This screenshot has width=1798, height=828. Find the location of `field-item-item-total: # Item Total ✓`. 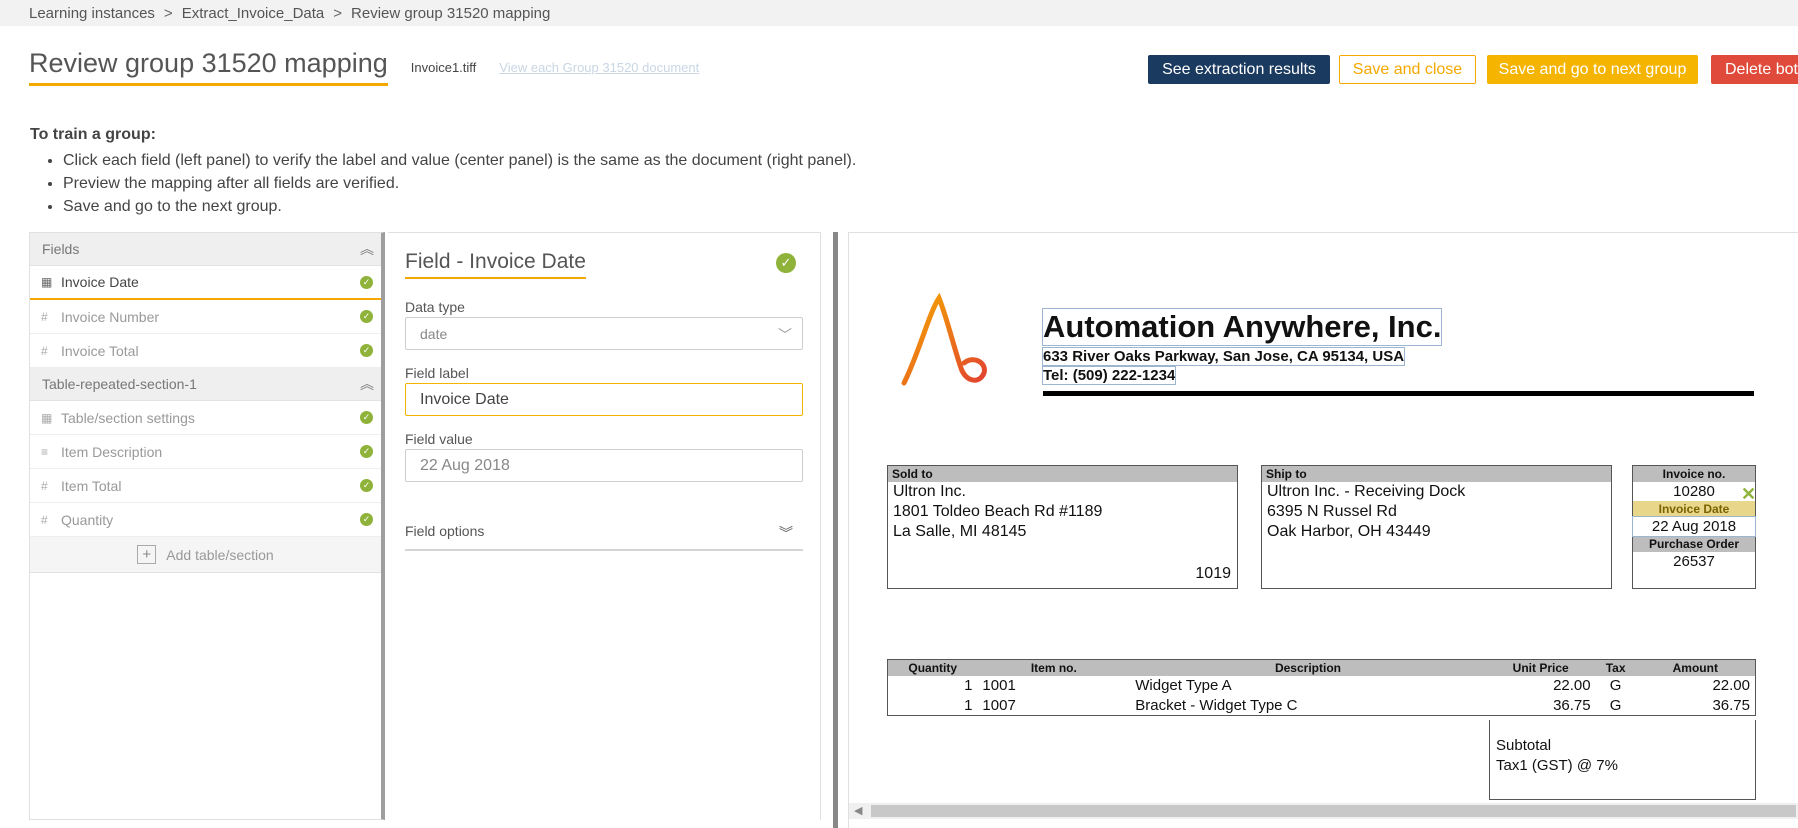

field-item-item-total: # Item Total ✓ is located at coordinates (205, 486).